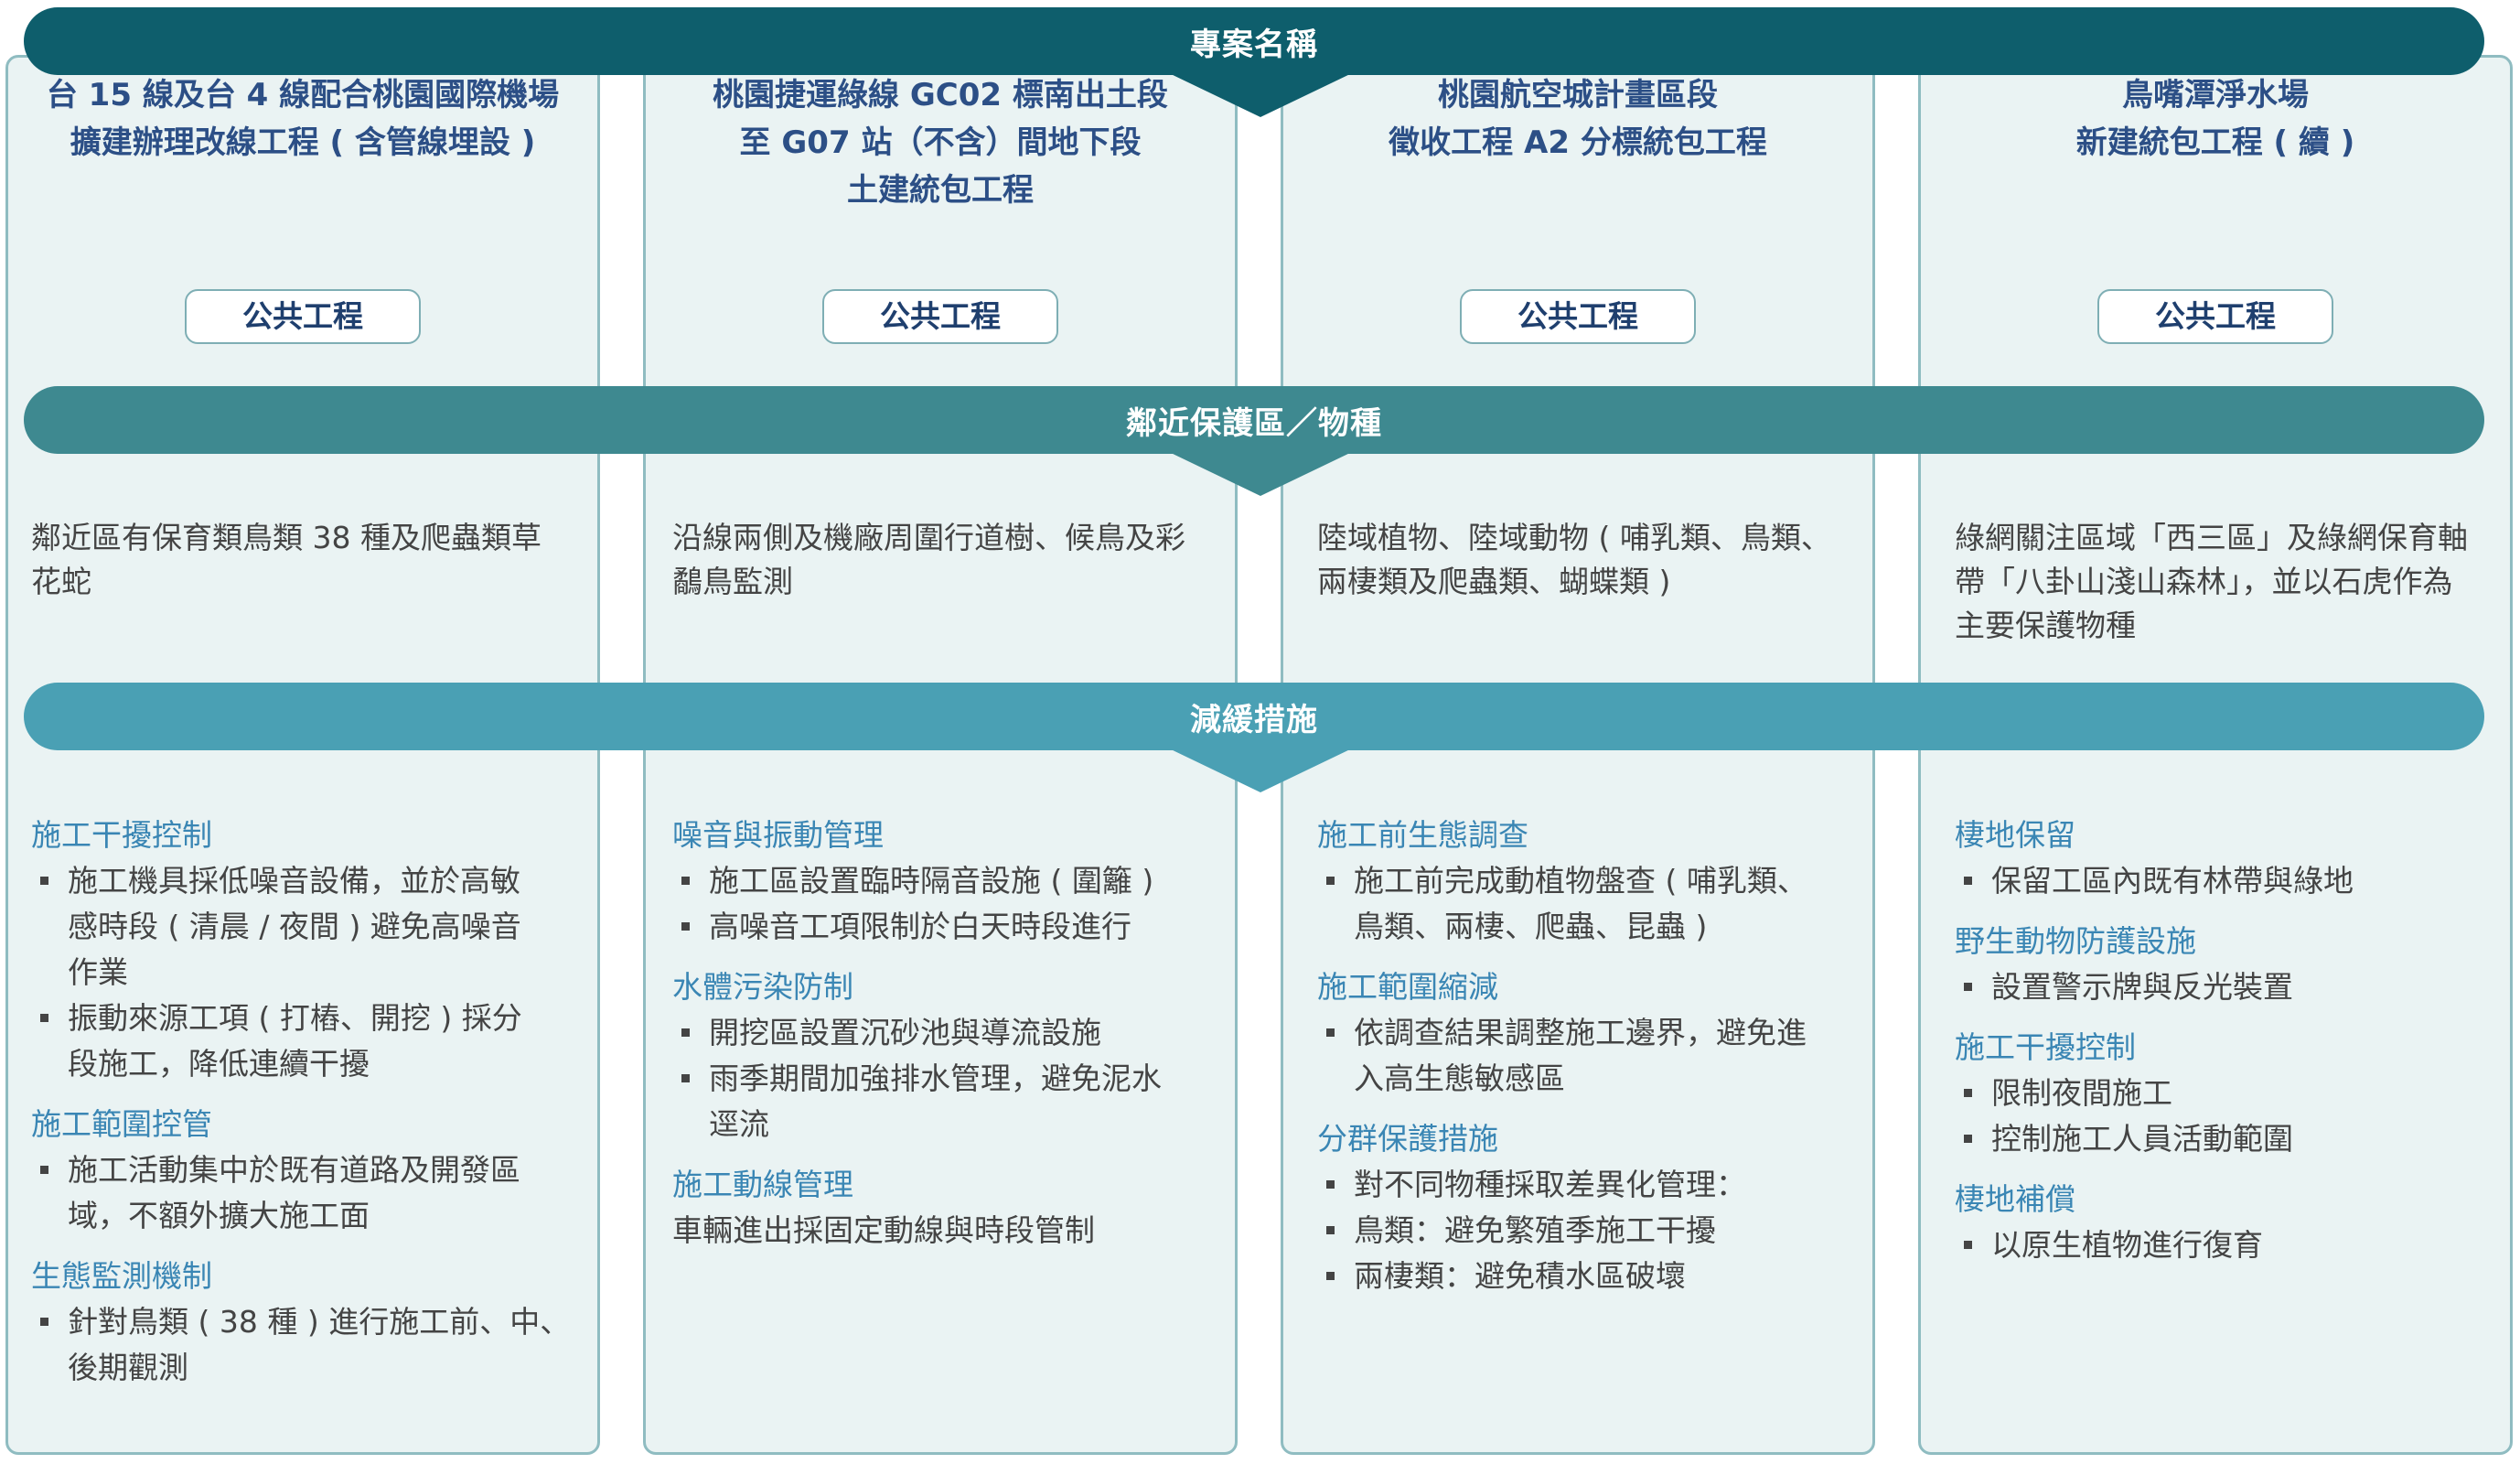 The height and width of the screenshot is (1464, 2520). I want to click on mitigation-item-line: 保留工區內既有林帶與綠地, so click(2172, 881).